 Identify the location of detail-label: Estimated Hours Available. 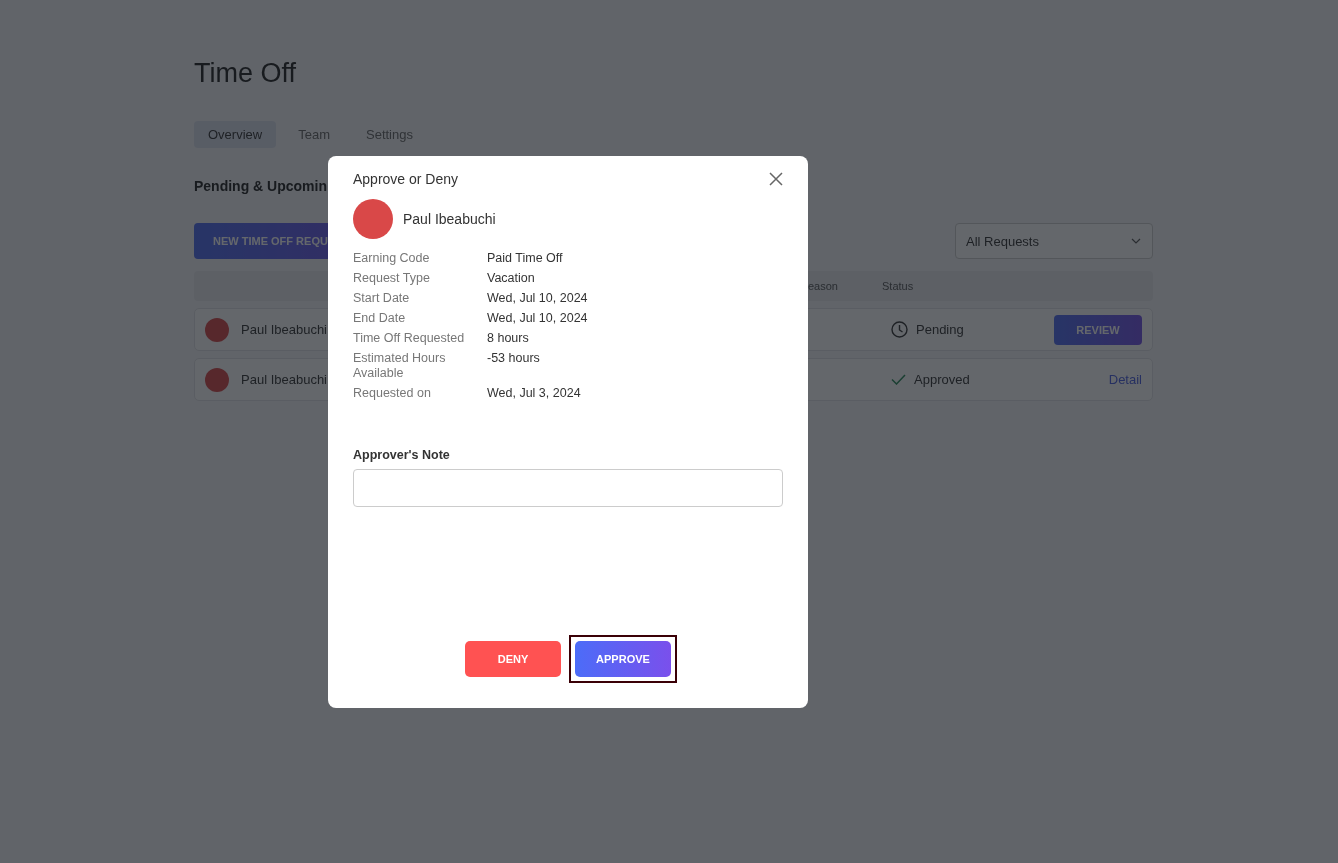
(400, 366).